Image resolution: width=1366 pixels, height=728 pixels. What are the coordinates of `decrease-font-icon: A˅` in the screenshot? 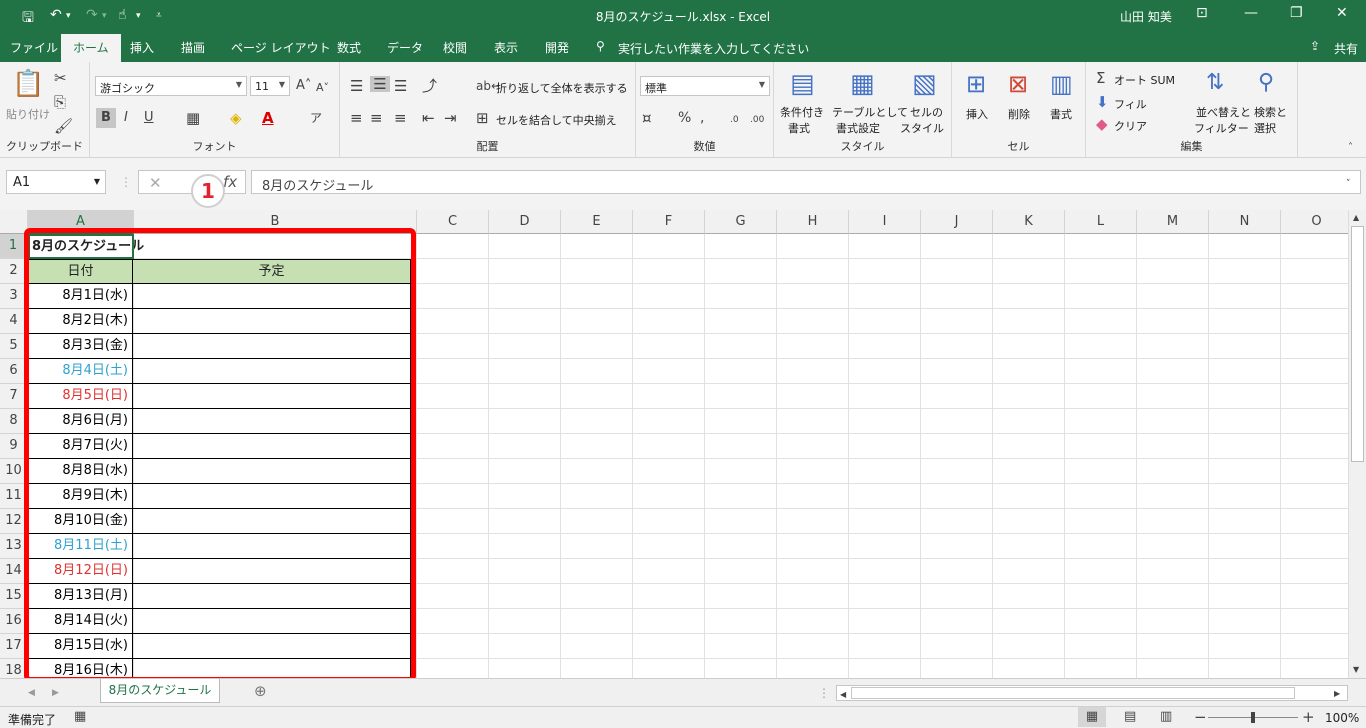 It's located at (322, 88).